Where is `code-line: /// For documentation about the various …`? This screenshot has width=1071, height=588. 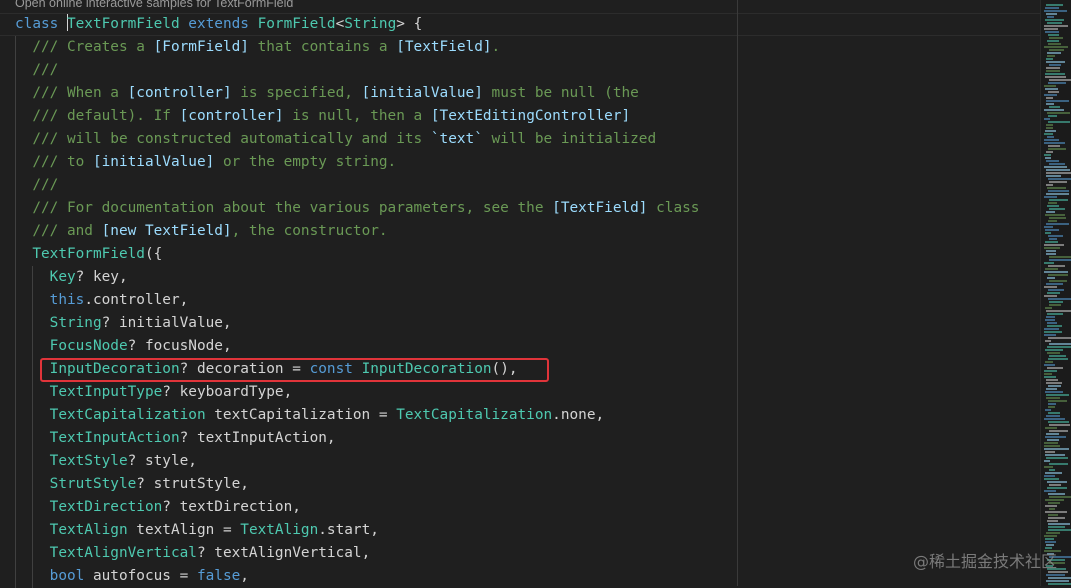
code-line: /// For documentation about the various … is located at coordinates (520, 208).